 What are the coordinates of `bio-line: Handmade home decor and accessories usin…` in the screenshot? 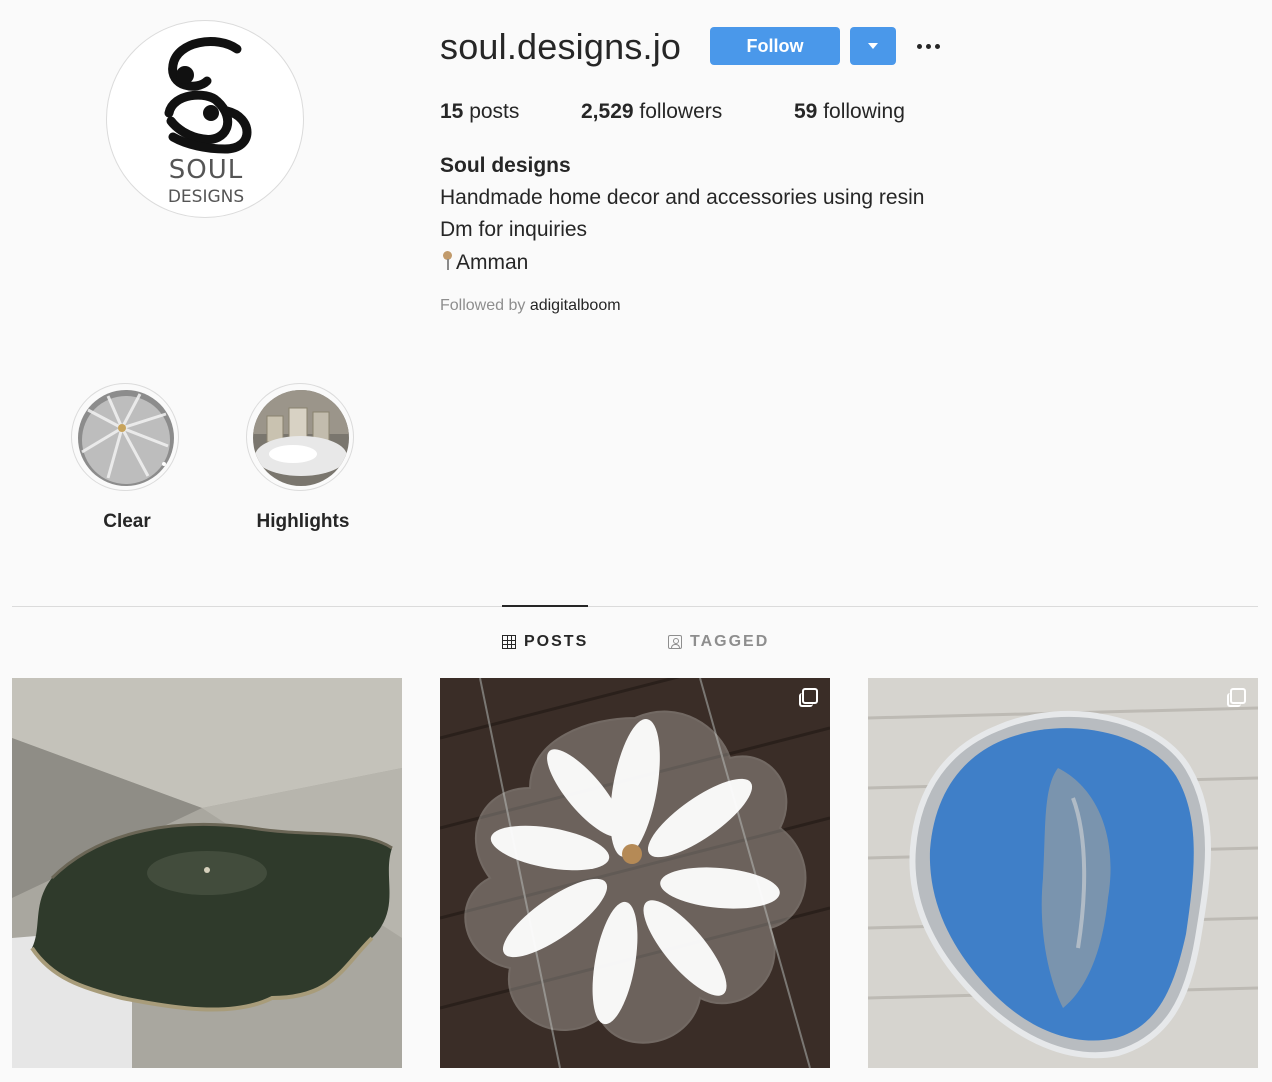 It's located at (682, 197).